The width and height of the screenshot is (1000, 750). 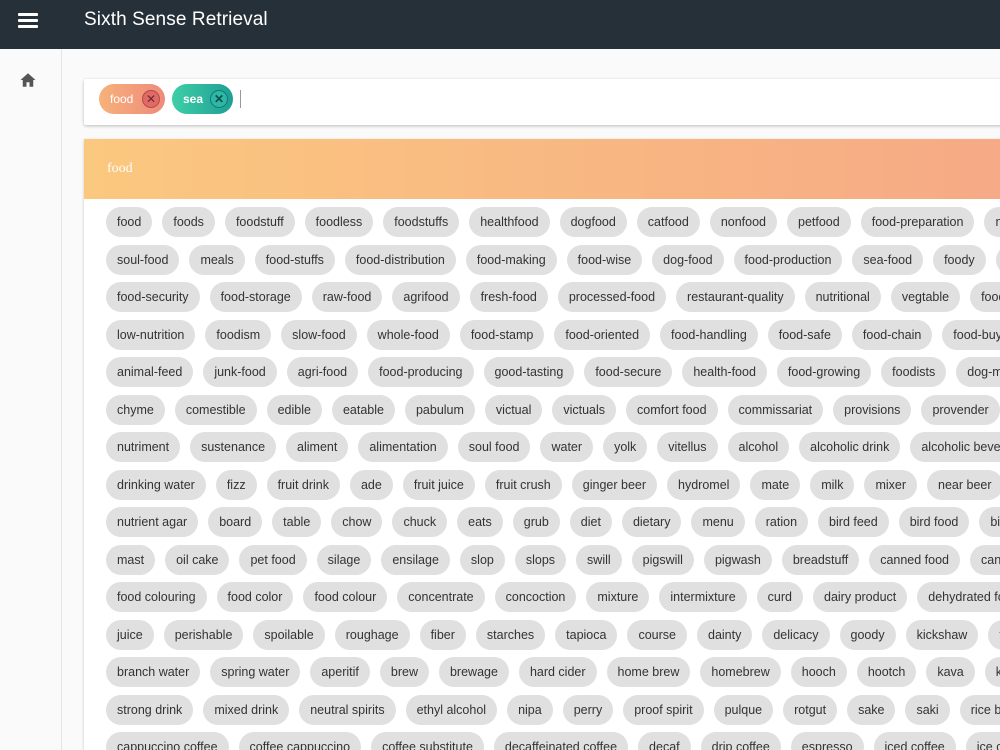 What do you see at coordinates (925, 297) in the screenshot?
I see `word-chip: vegtable` at bounding box center [925, 297].